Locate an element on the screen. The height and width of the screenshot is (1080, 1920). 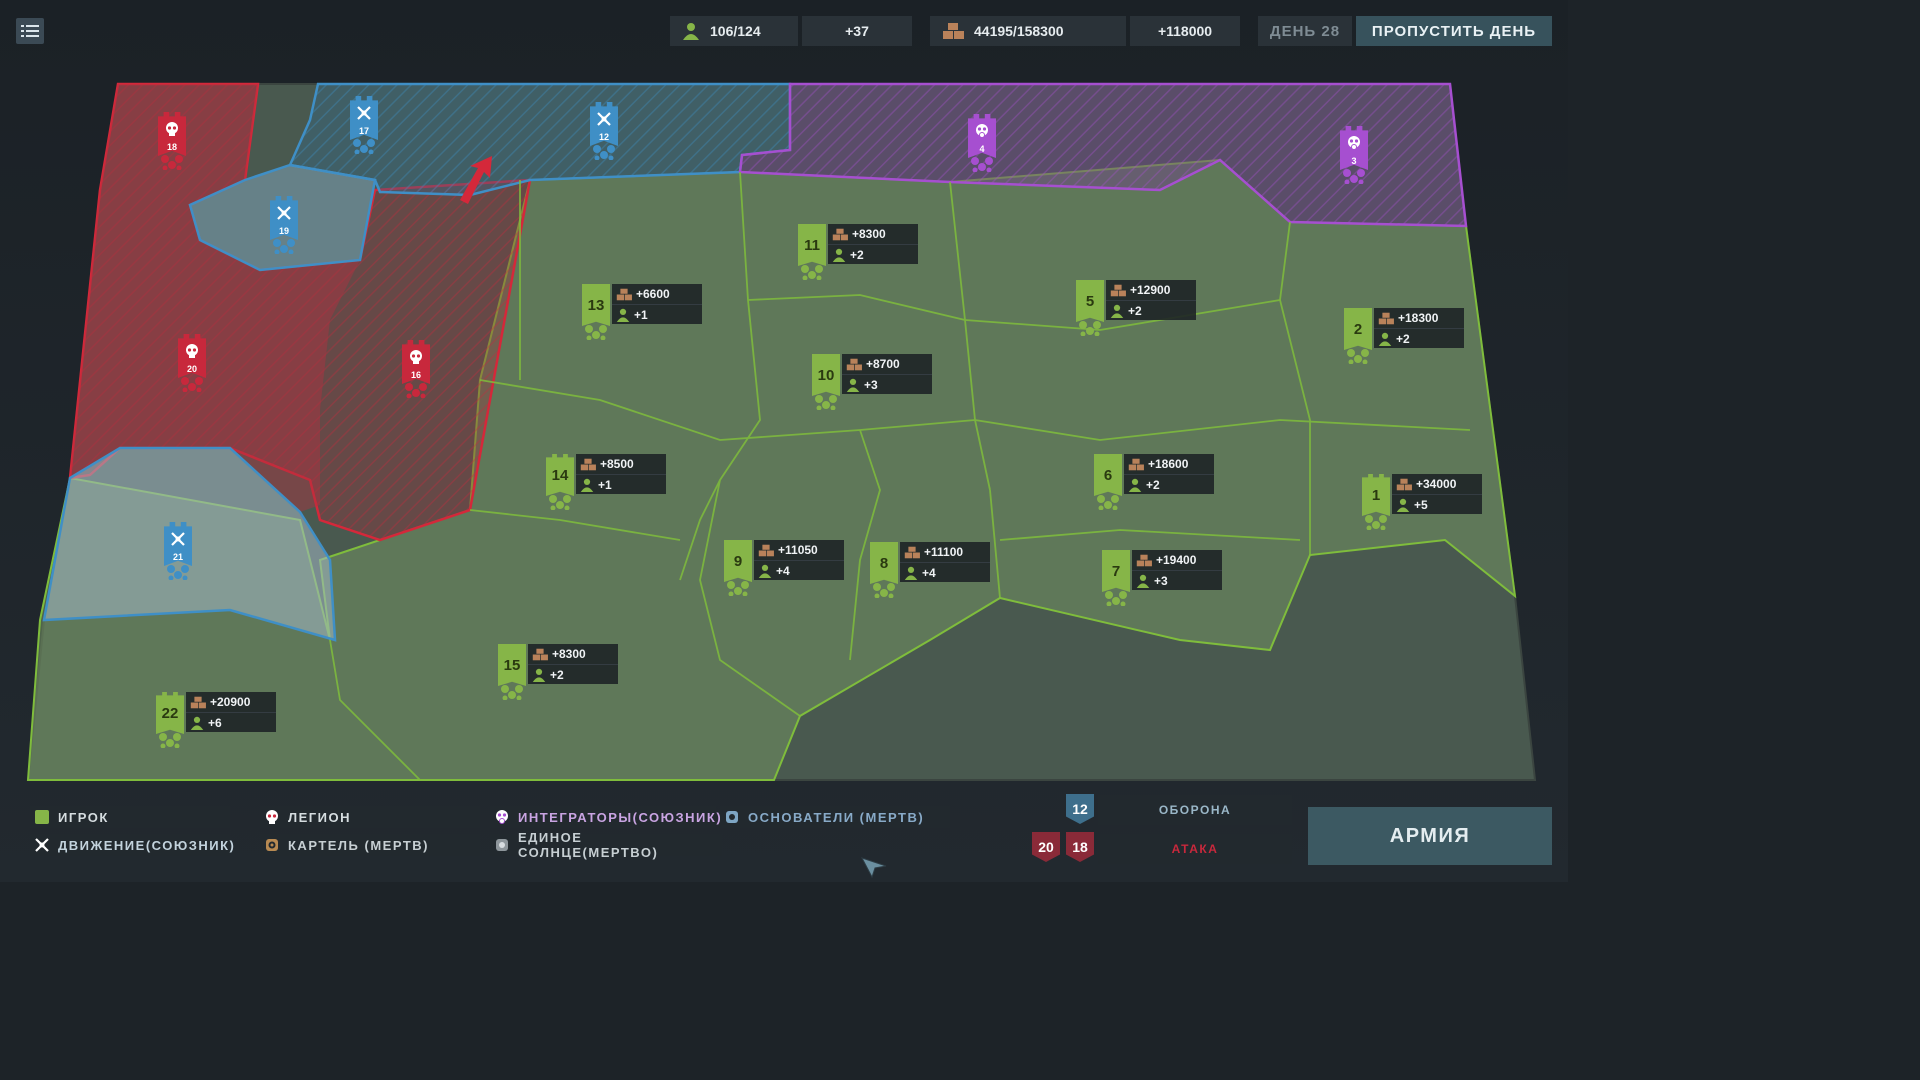
legend-item: ЕДИНОЕ СОЛНЦЕ(МЕРТВО) is located at coordinates (606, 845).